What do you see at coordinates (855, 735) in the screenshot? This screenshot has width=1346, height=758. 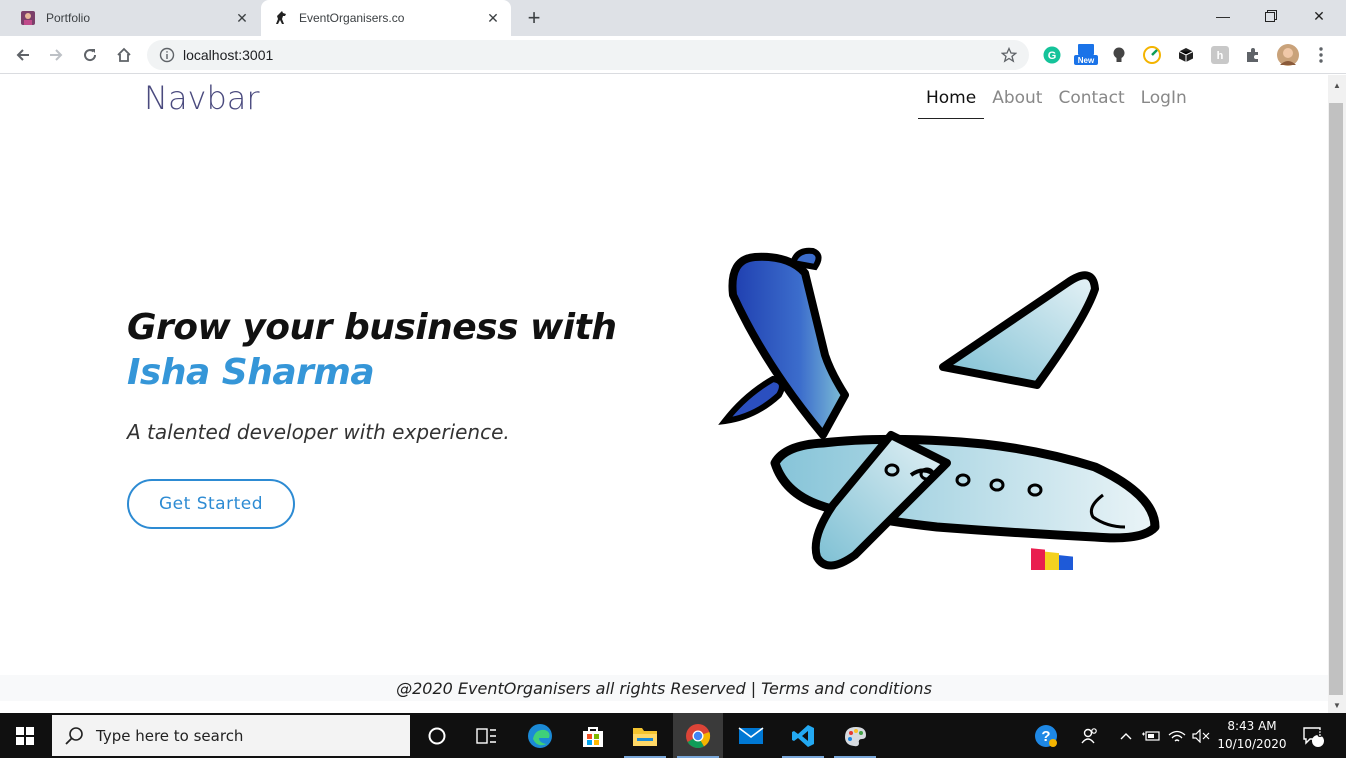 I see `paint-icon` at bounding box center [855, 735].